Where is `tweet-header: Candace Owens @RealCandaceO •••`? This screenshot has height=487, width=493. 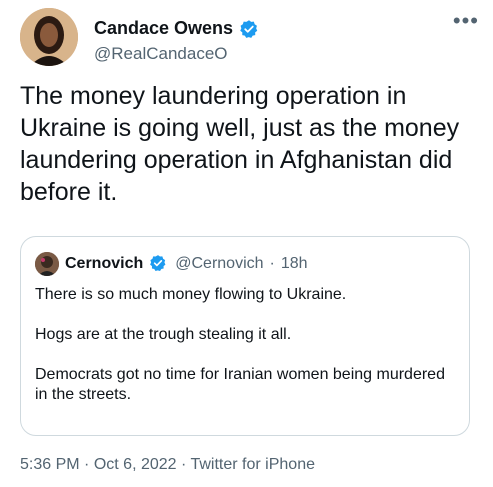 tweet-header: Candace Owens @RealCandaceO ••• is located at coordinates (249, 38).